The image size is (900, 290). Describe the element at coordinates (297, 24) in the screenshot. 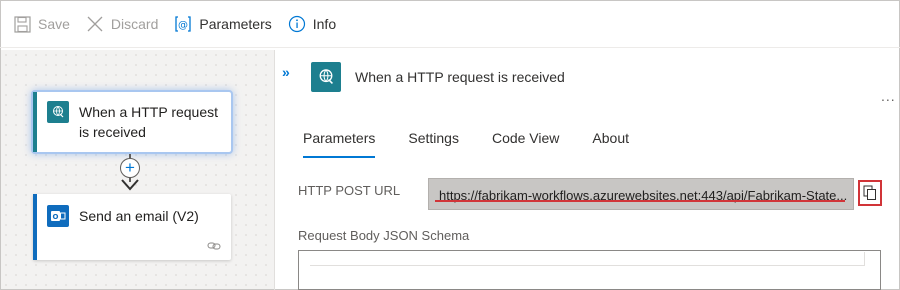

I see `info-icon` at that location.